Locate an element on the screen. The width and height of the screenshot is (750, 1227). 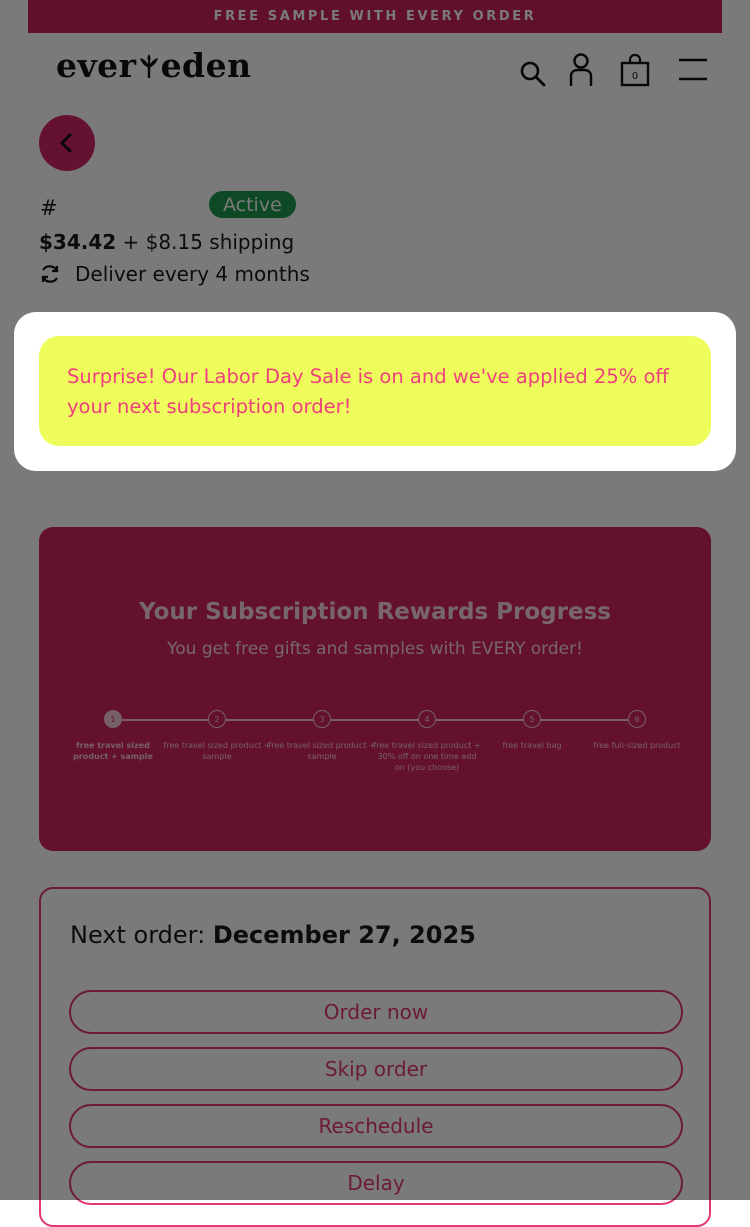
progress-step-1: 1 is located at coordinates (113, 719).